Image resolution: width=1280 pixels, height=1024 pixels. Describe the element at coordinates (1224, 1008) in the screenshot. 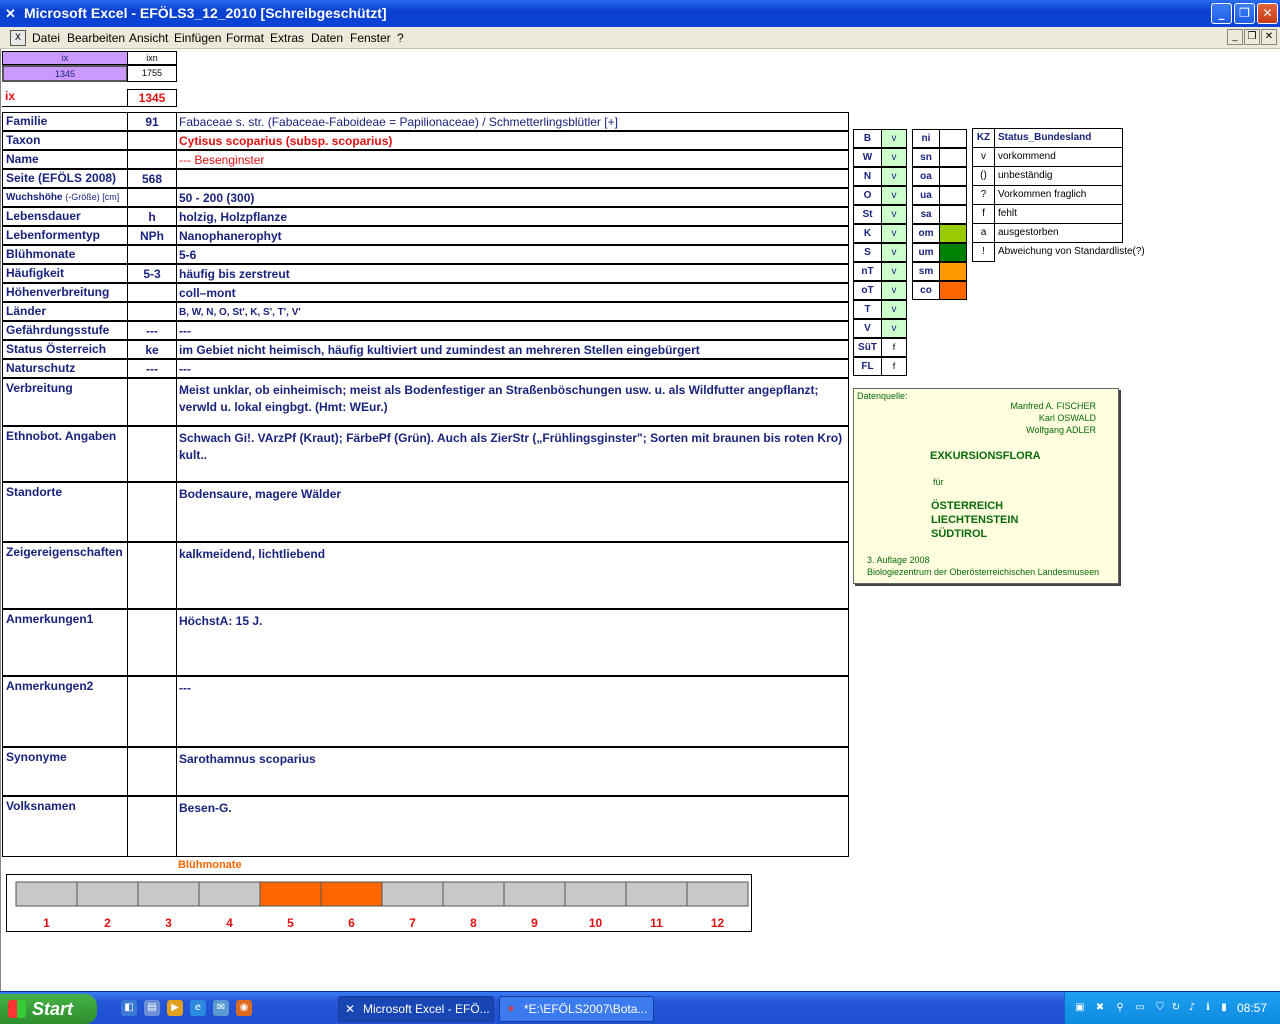

I see `battery-icon: ▮` at that location.